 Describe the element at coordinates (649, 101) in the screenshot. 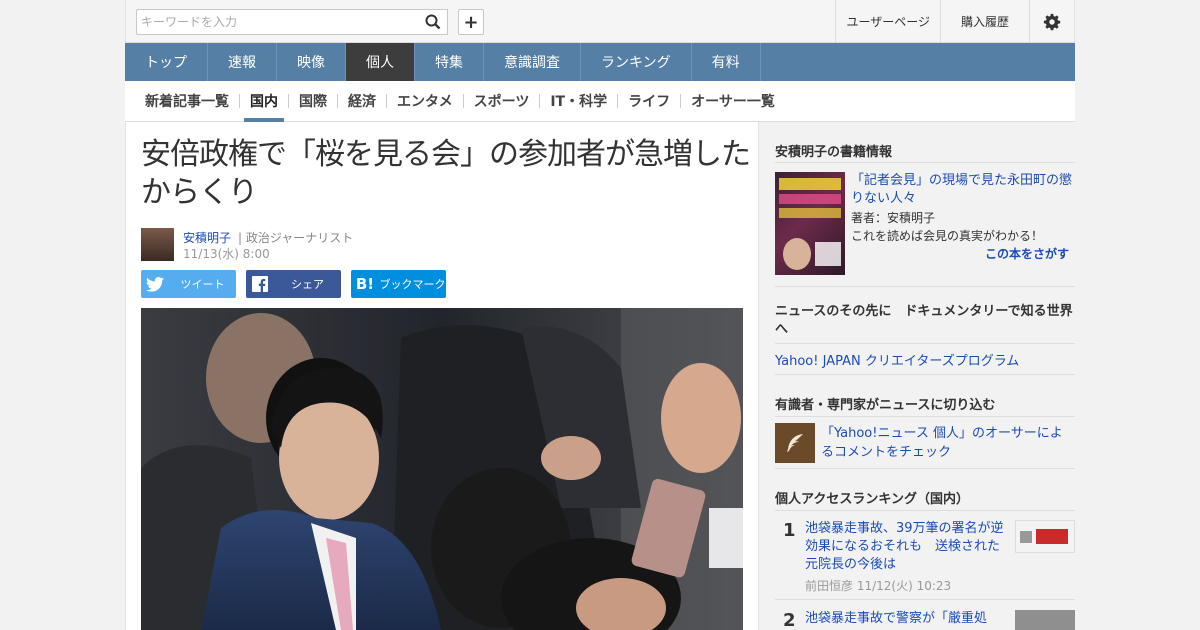

I see `subnav-life: ライフ` at that location.